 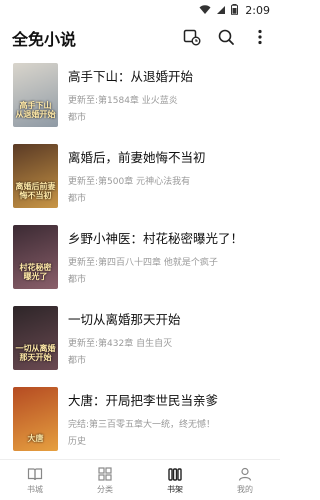 I want to click on user-icon, so click(x=245, y=474).